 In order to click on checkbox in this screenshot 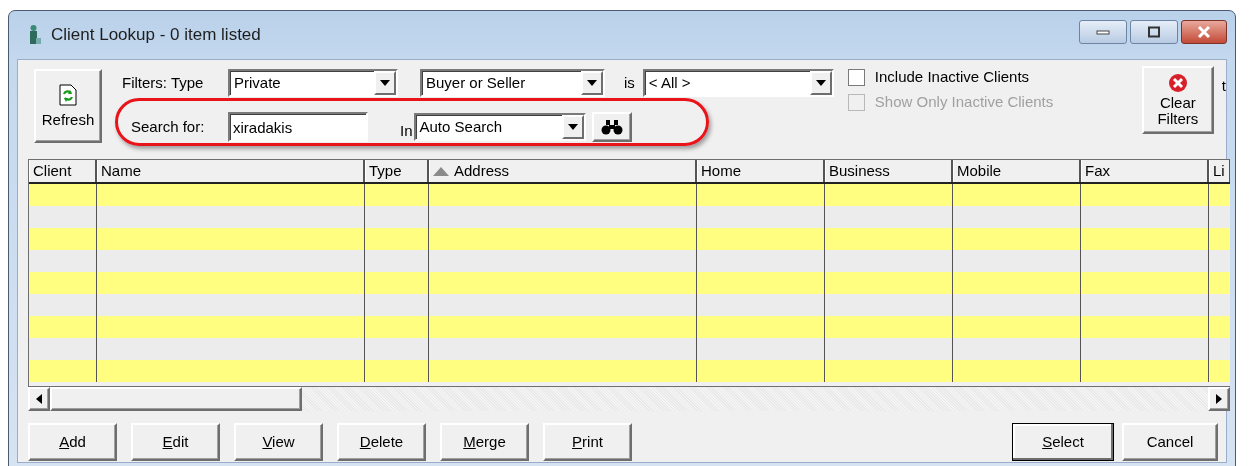, I will do `click(856, 77)`.